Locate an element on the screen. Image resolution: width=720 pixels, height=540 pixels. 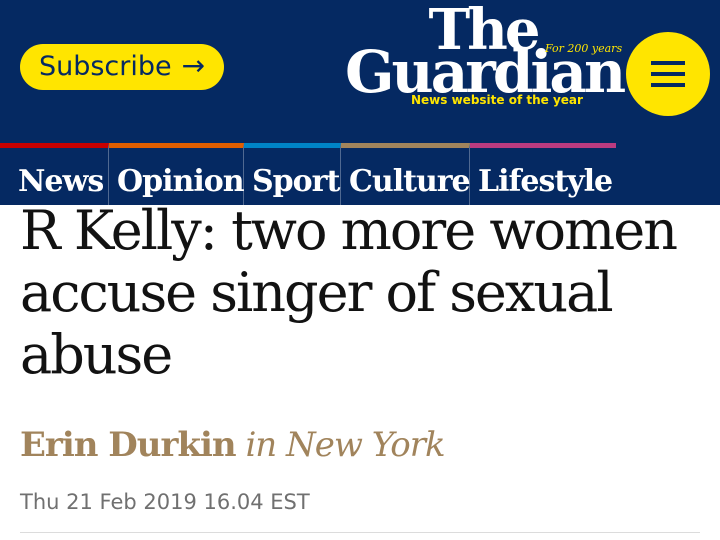
author-link: Erin Durkin is located at coordinates (128, 445).